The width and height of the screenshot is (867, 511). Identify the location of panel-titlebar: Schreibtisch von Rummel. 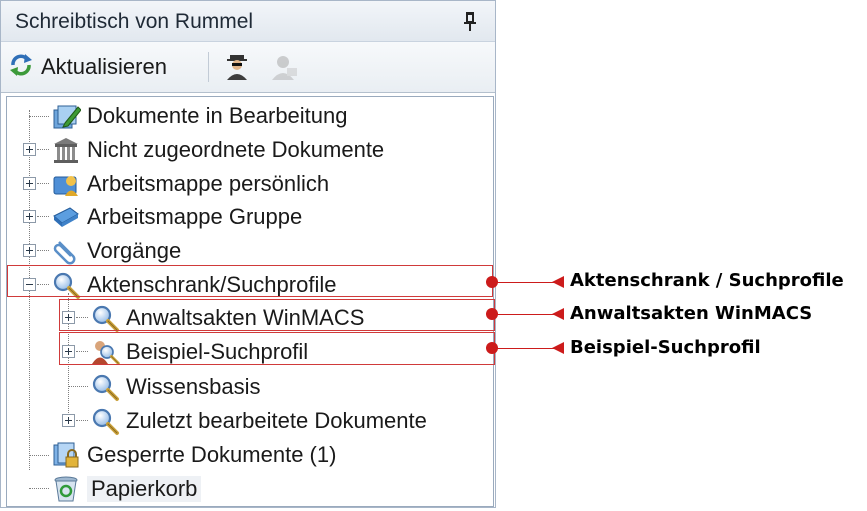
(248, 21).